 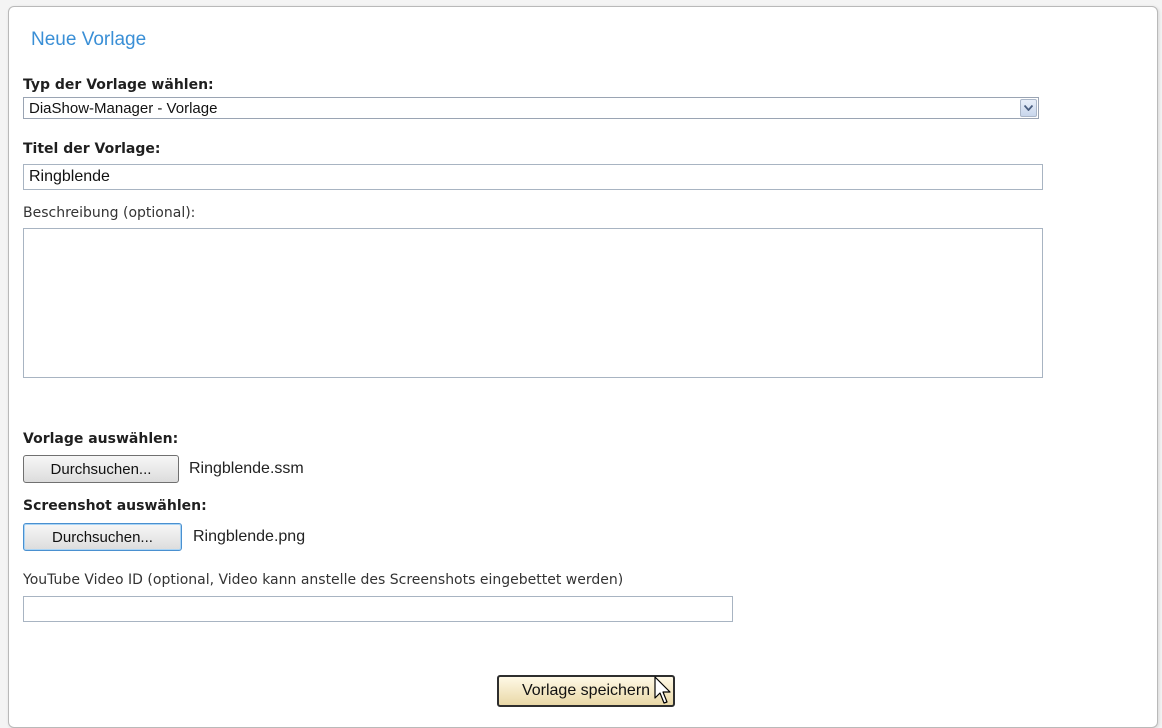 I want to click on save-template-button: Vorlage speichern, so click(x=586, y=691).